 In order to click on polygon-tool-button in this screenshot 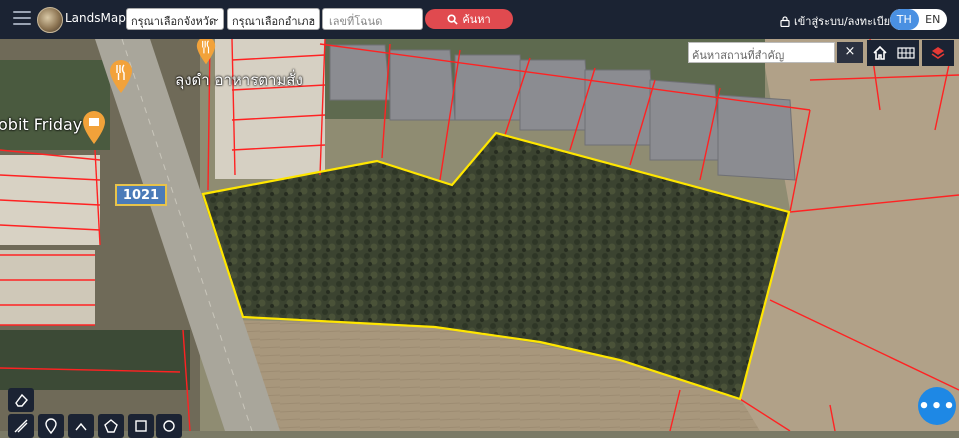, I will do `click(111, 426)`.